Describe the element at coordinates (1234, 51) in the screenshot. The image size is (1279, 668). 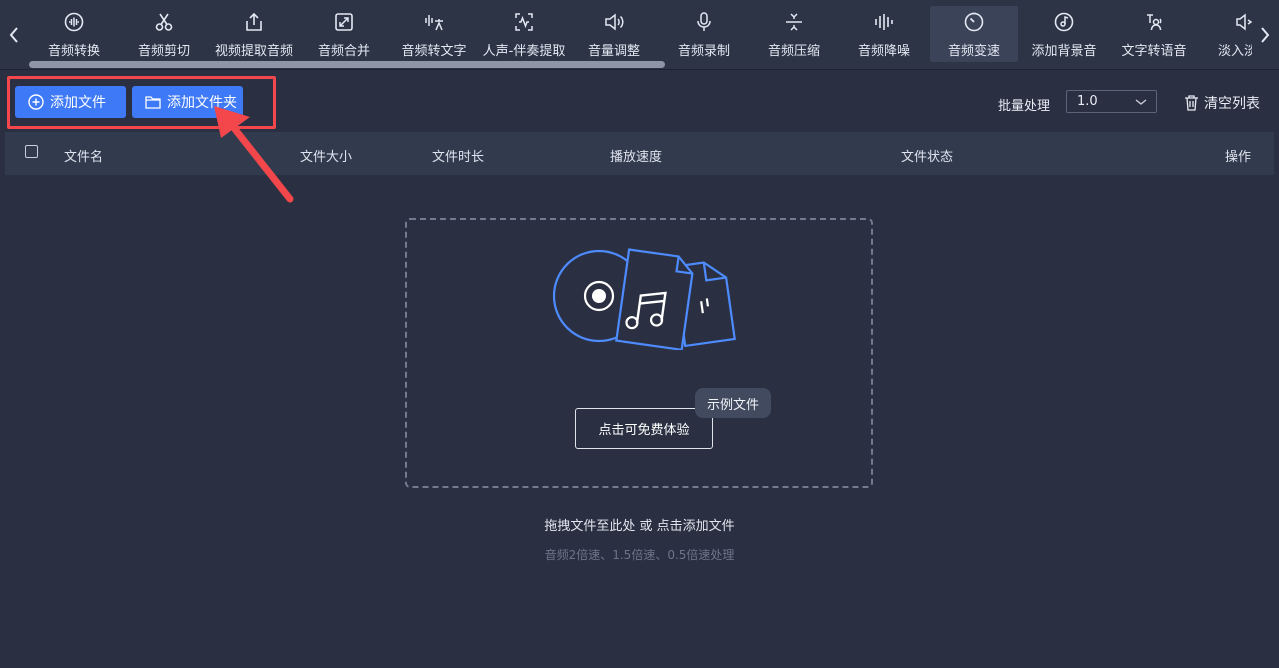
I see `tool-label: 淡入淡出` at that location.